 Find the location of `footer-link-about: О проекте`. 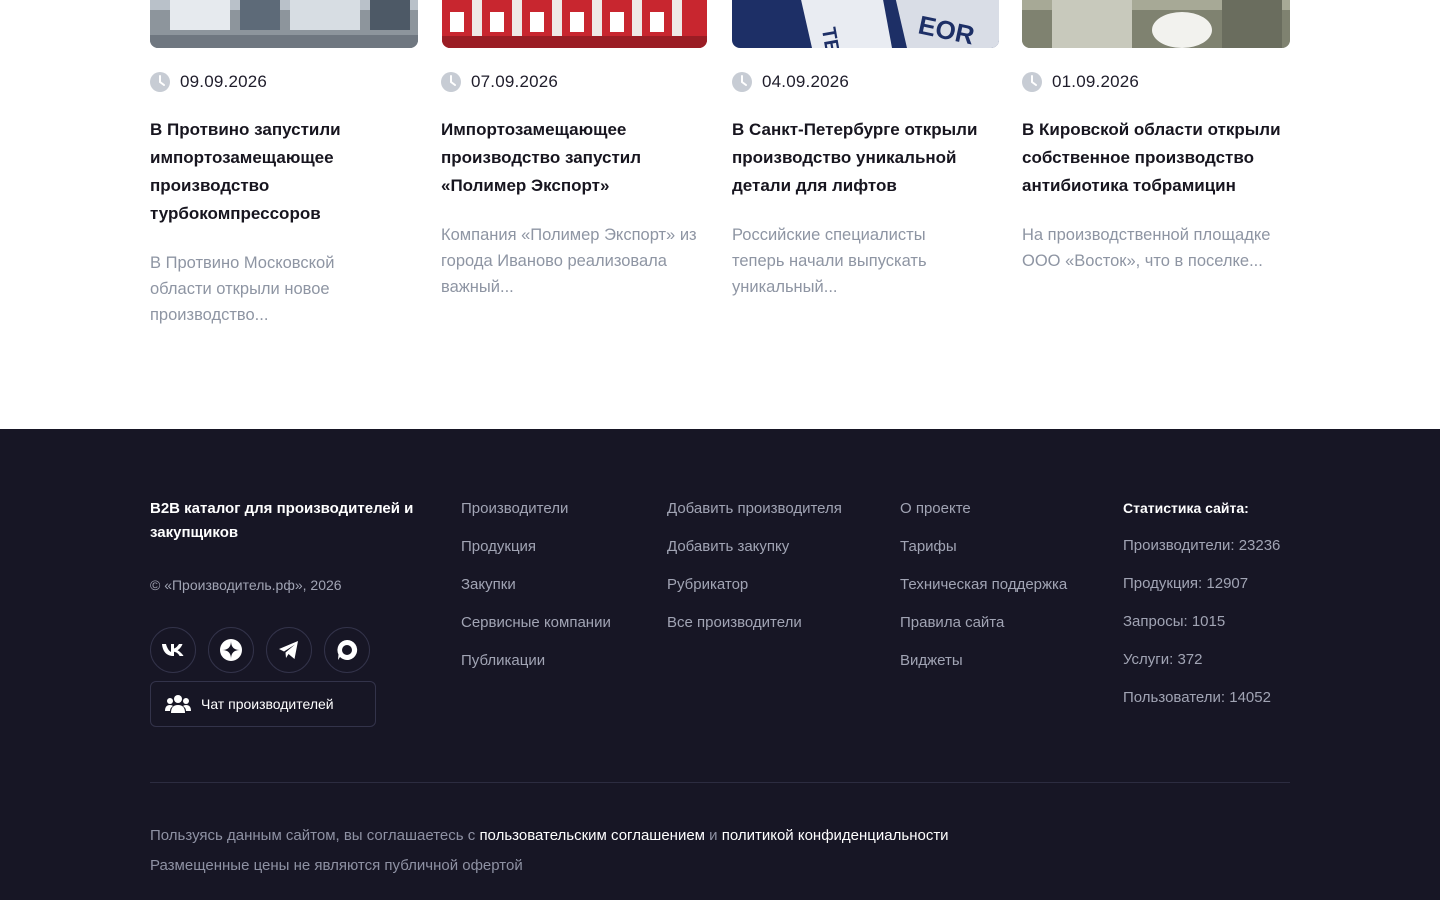

footer-link-about: О проекте is located at coordinates (983, 519).